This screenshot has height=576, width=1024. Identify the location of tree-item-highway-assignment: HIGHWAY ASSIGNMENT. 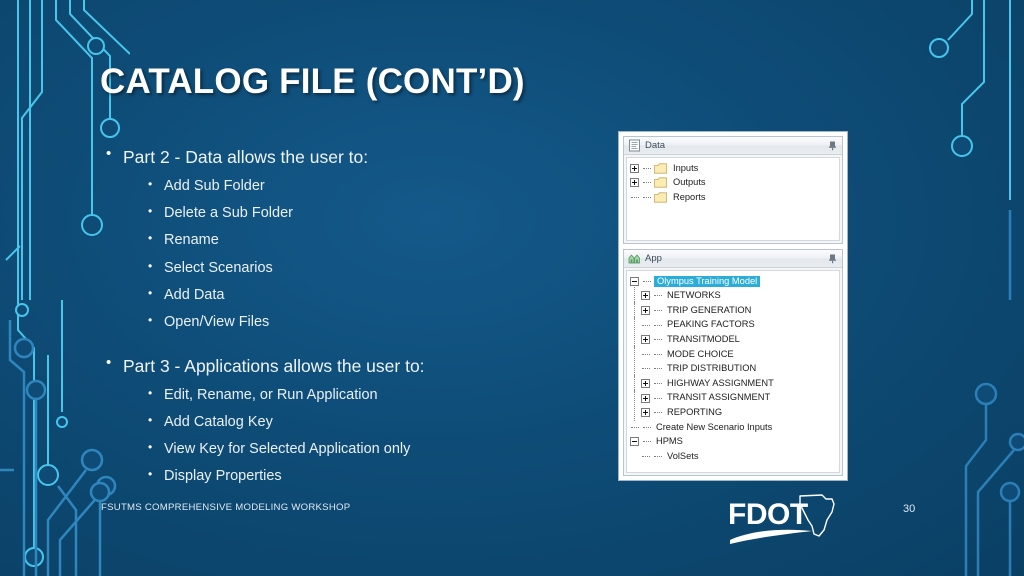
(733, 383).